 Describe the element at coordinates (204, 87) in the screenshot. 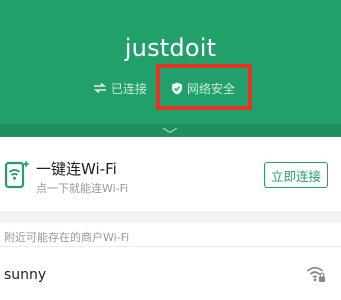

I see `annotation-highlight-box` at that location.